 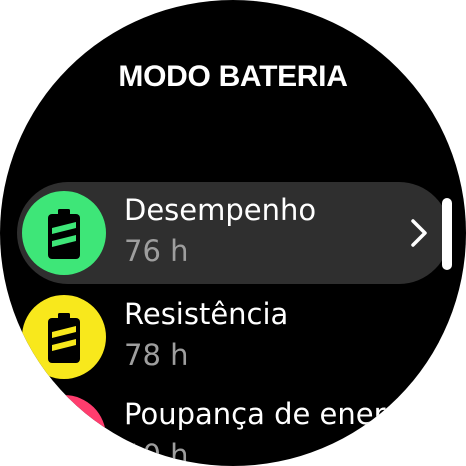 I want to click on chevron-right-icon, so click(x=419, y=233).